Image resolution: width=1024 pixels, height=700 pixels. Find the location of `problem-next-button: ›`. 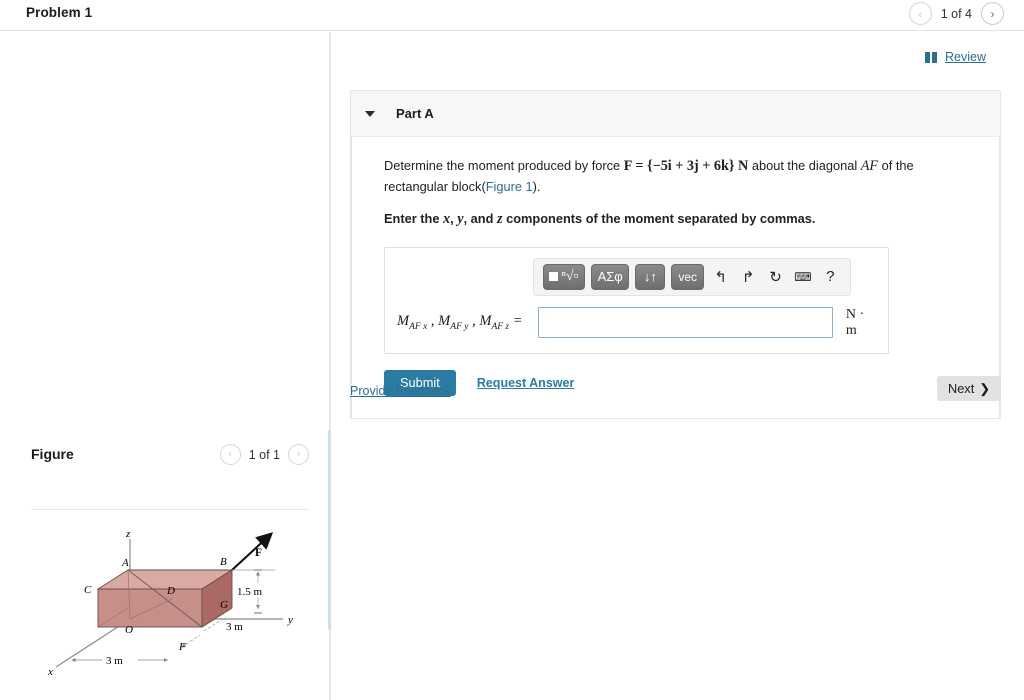

problem-next-button: › is located at coordinates (992, 13).